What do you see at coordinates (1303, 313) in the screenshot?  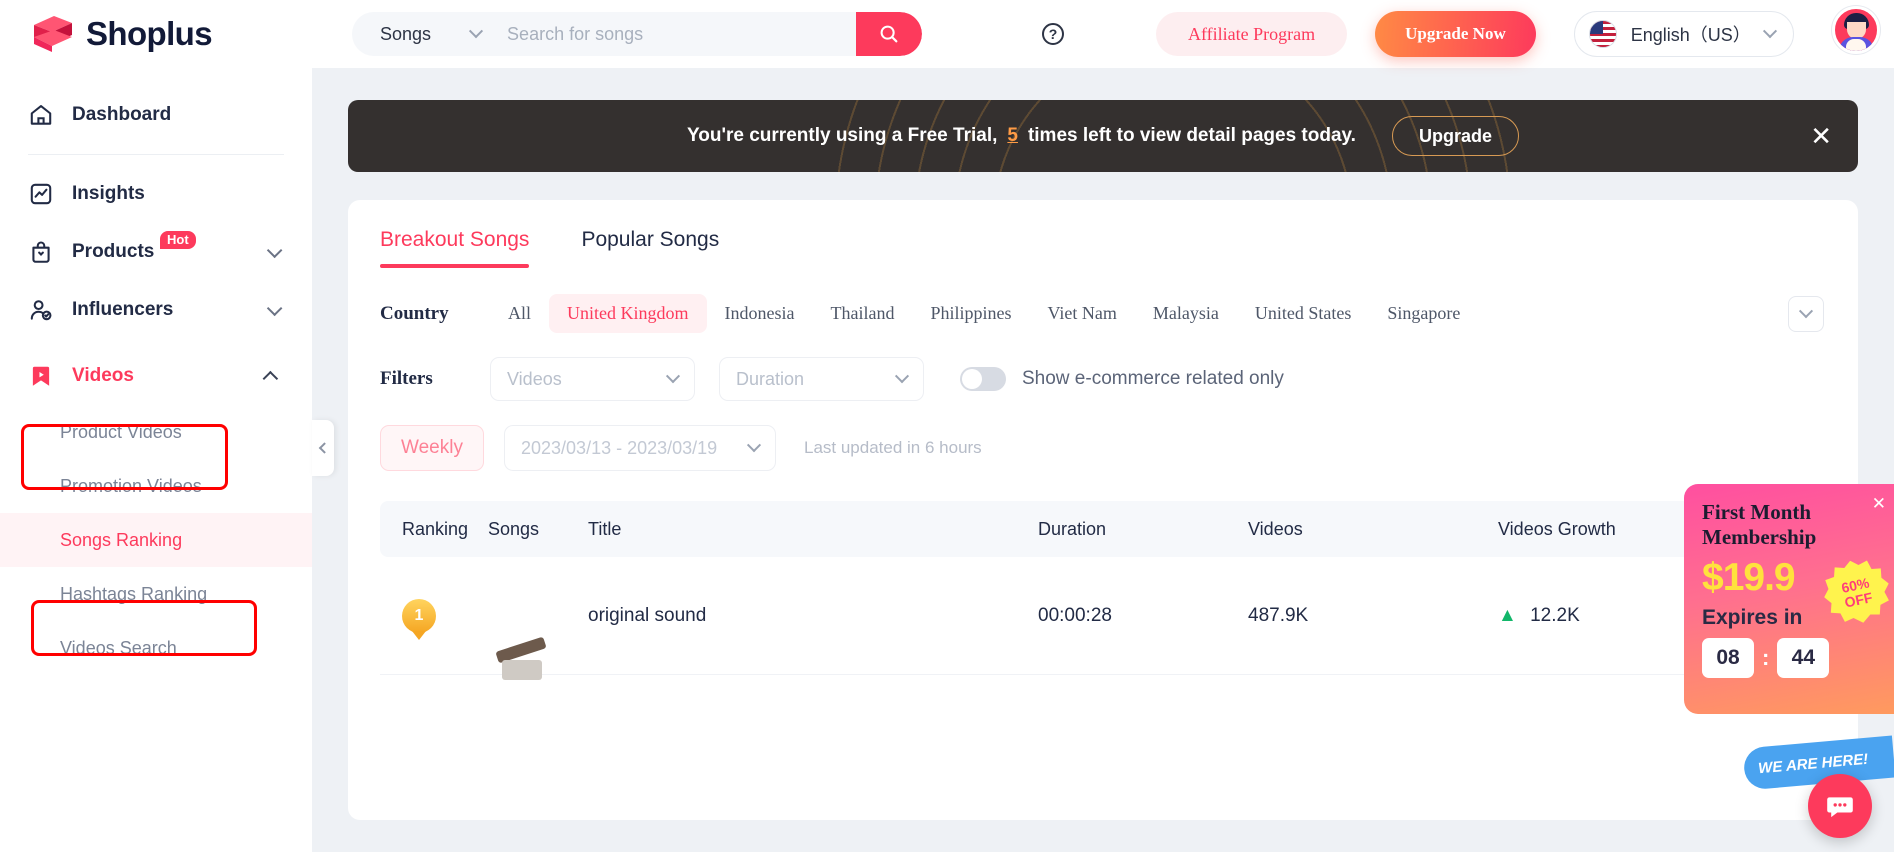 I see `country-pill-united-states: United States` at bounding box center [1303, 313].